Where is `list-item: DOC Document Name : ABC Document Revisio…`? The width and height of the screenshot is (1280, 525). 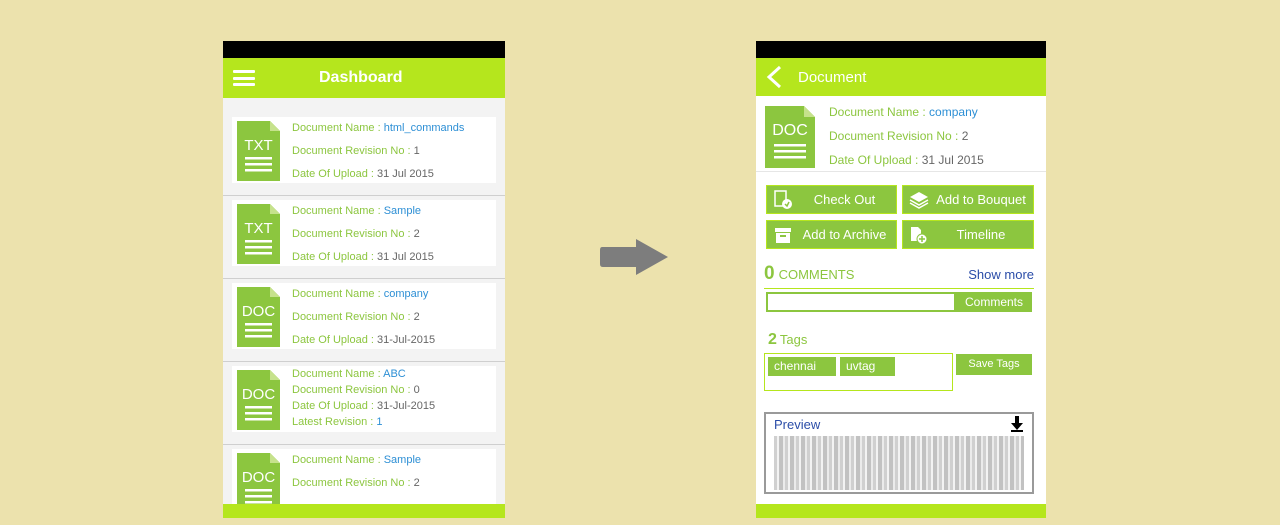 list-item: DOC Document Name : ABC Document Revisio… is located at coordinates (364, 403).